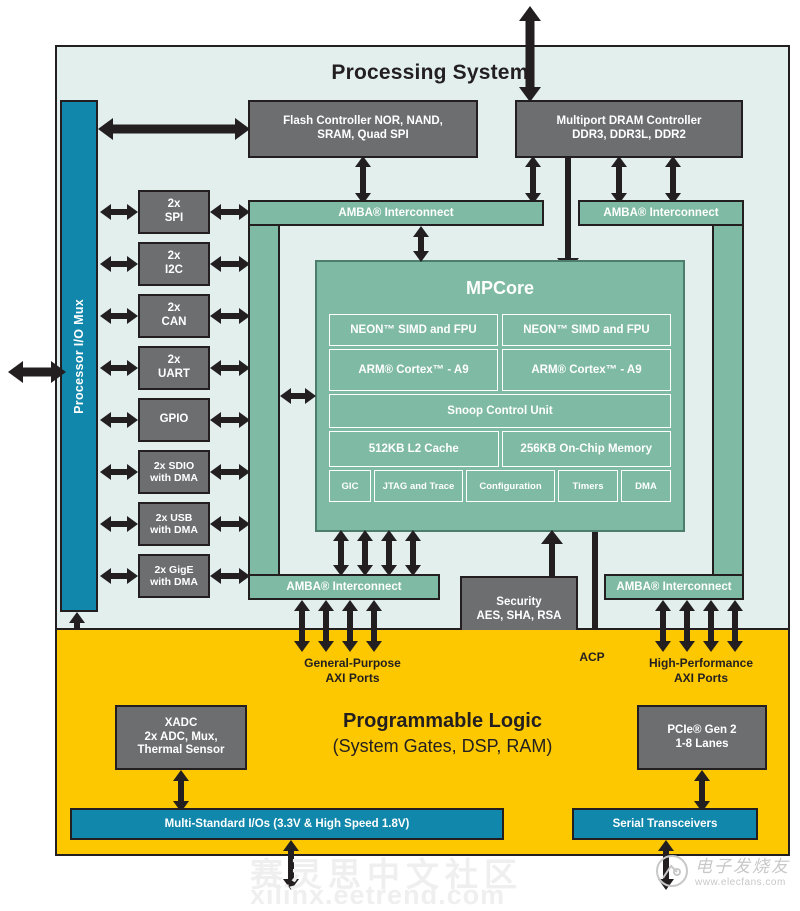 The height and width of the screenshot is (911, 800). I want to click on mpcore-hp-arrowhead, so click(552, 537).